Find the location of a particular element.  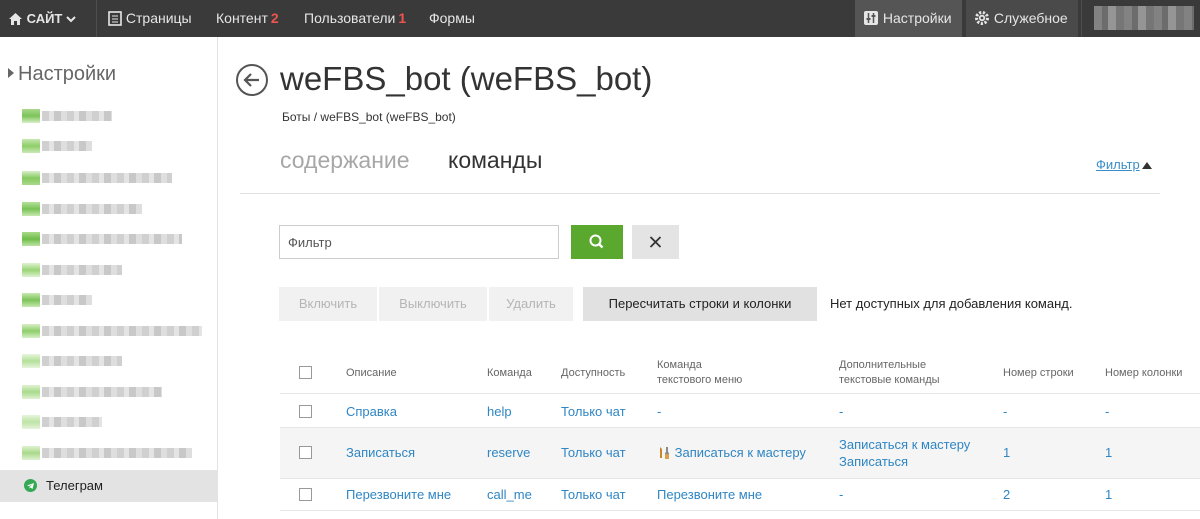

site-menu-button: САЙТ is located at coordinates (42, 18).